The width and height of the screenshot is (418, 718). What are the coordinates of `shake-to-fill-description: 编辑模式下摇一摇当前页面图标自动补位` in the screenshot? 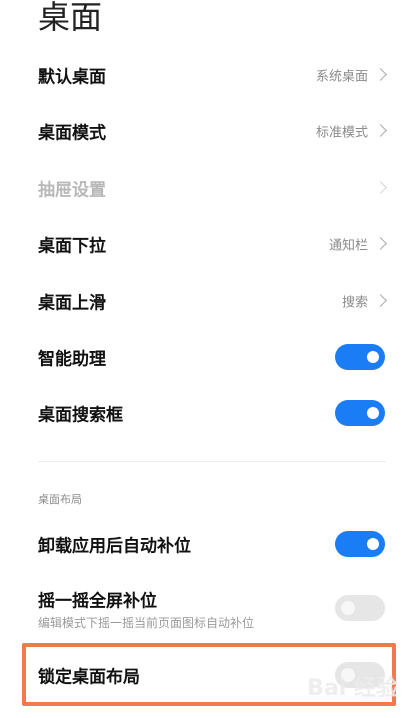 It's located at (146, 623).